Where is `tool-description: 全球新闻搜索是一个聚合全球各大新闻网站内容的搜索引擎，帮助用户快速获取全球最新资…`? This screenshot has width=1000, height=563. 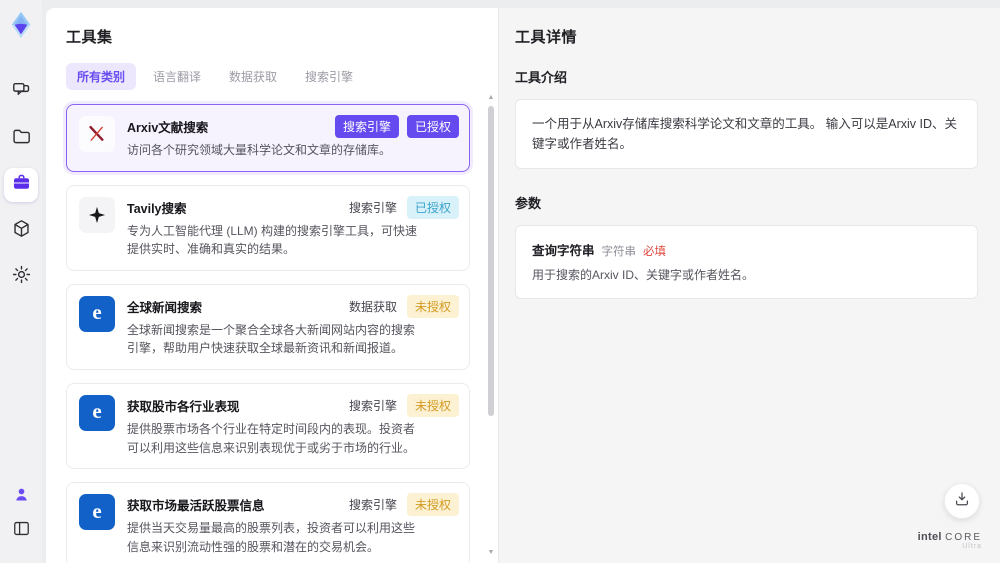 tool-description: 全球新闻搜索是一个聚合全球各大新闻网站内容的搜索引擎，帮助用户快速获取全球最新资… is located at coordinates (271, 339).